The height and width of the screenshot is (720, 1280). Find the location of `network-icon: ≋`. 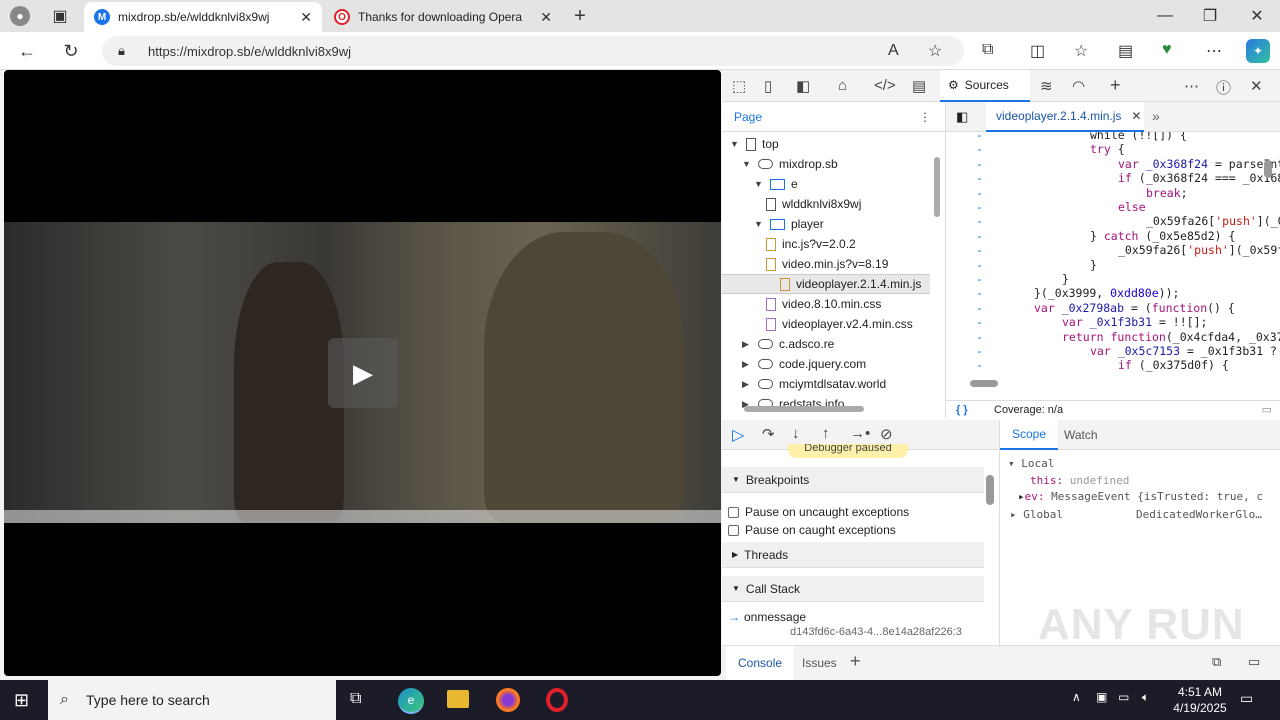

network-icon: ≋ is located at coordinates (1046, 86).